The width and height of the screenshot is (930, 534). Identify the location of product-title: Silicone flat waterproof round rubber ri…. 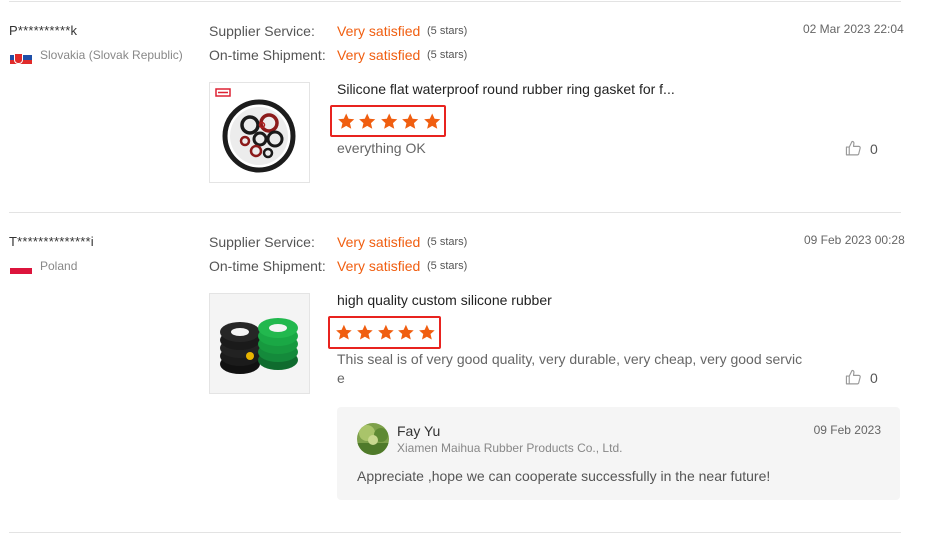
(506, 89).